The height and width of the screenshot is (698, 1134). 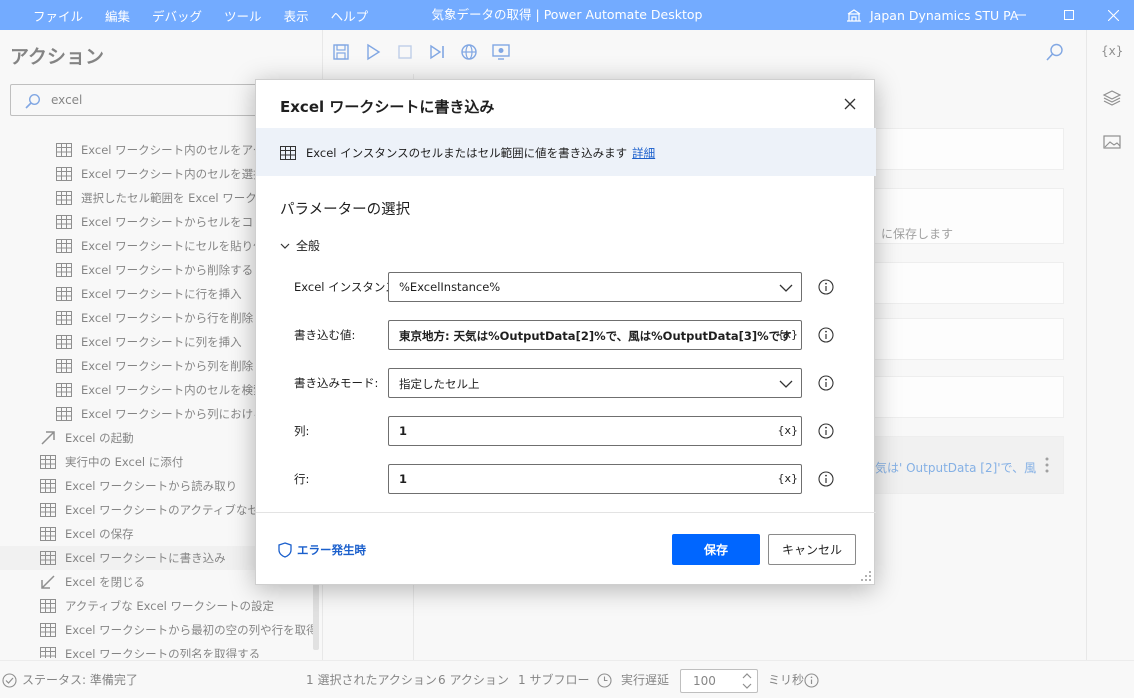 What do you see at coordinates (866, 576) in the screenshot?
I see `resize-grip-icon` at bounding box center [866, 576].